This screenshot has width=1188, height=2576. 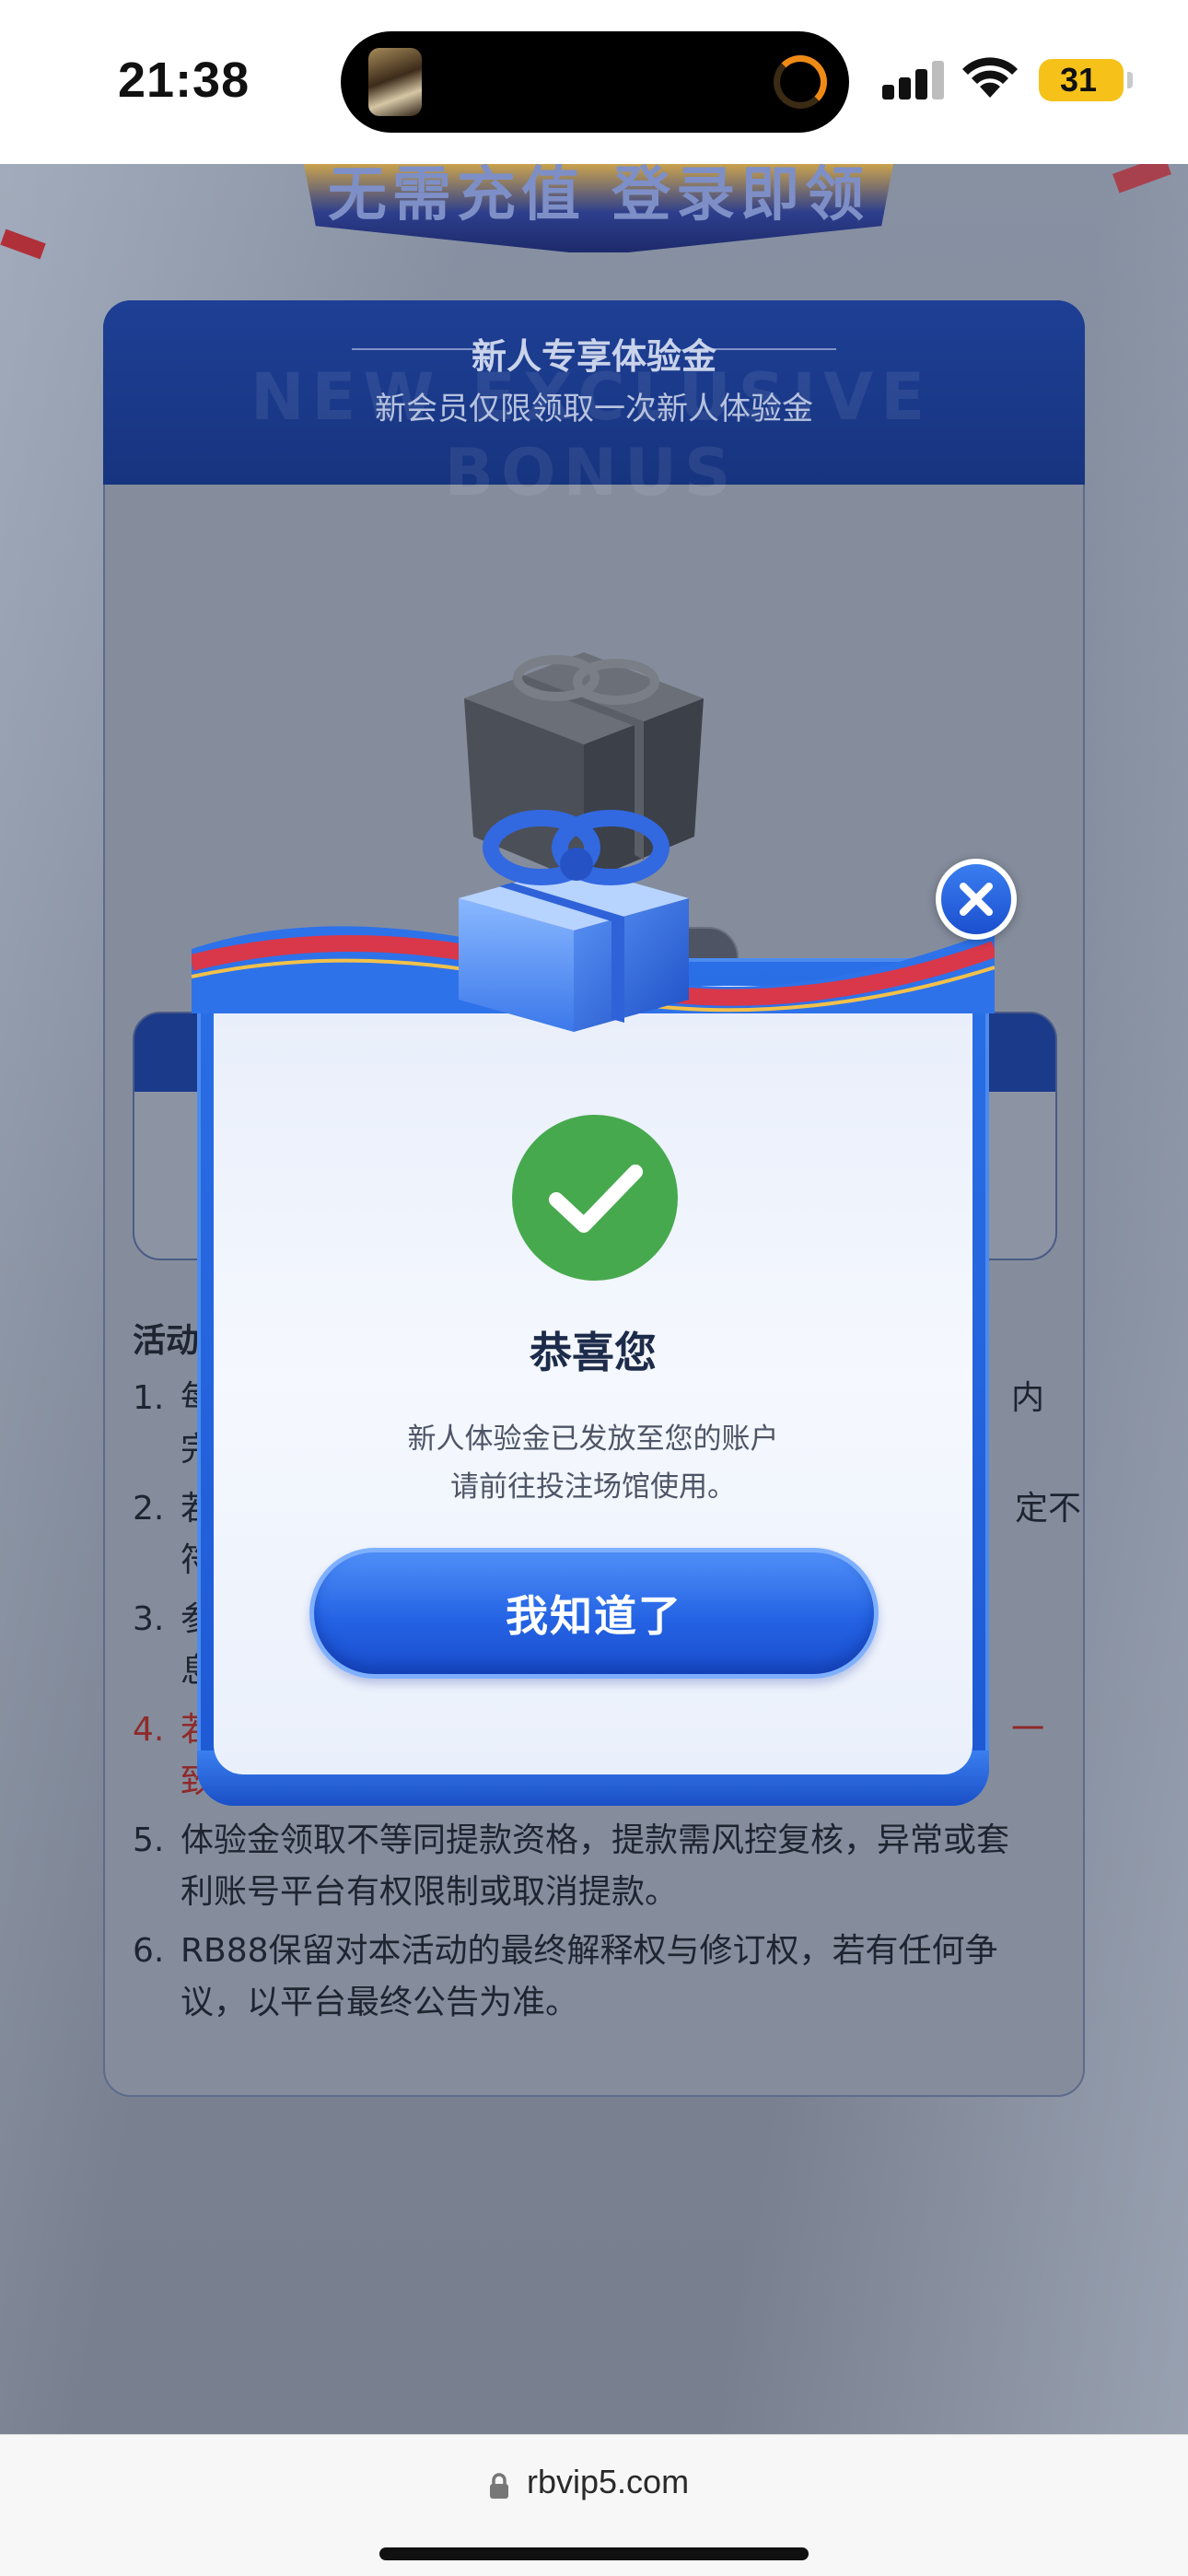 I want to click on battery-level: 31, so click(x=1078, y=80).